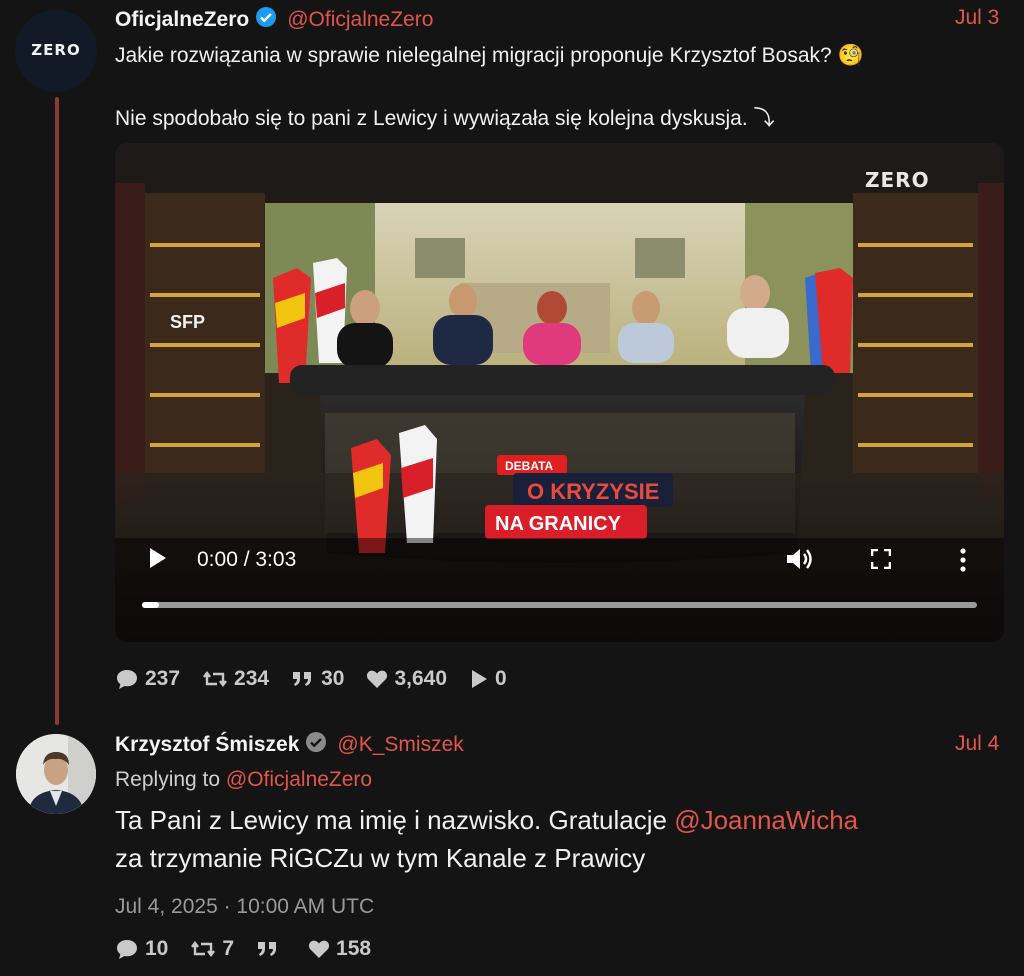 This screenshot has height=976, width=1024. What do you see at coordinates (252, 678) in the screenshot?
I see `retweet-count: 234` at bounding box center [252, 678].